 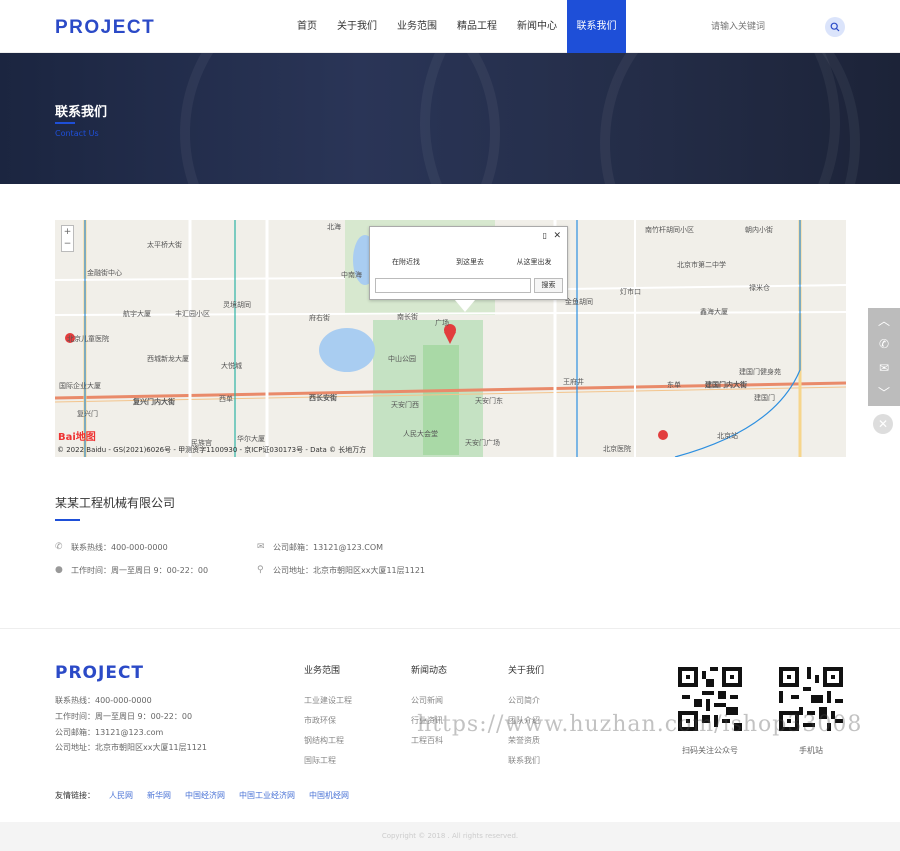 I want to click on friend-link: 新华网, so click(x=159, y=795).